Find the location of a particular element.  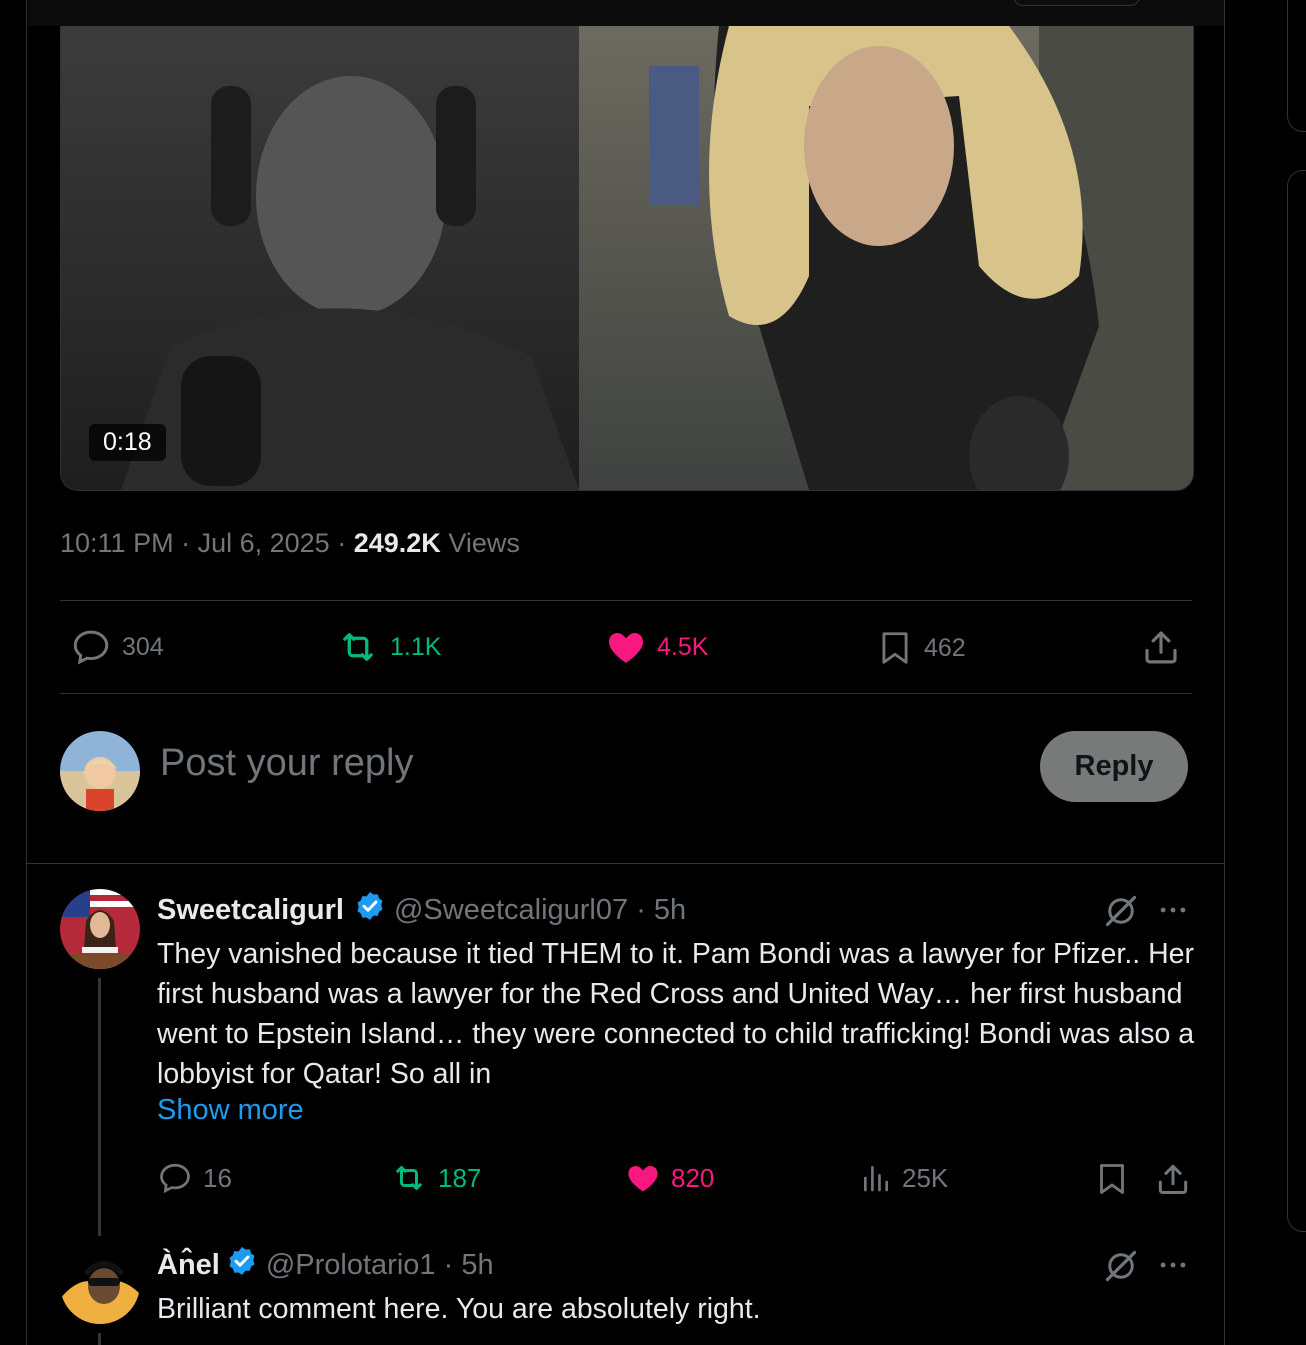

views-count: 249.2K is located at coordinates (397, 543).